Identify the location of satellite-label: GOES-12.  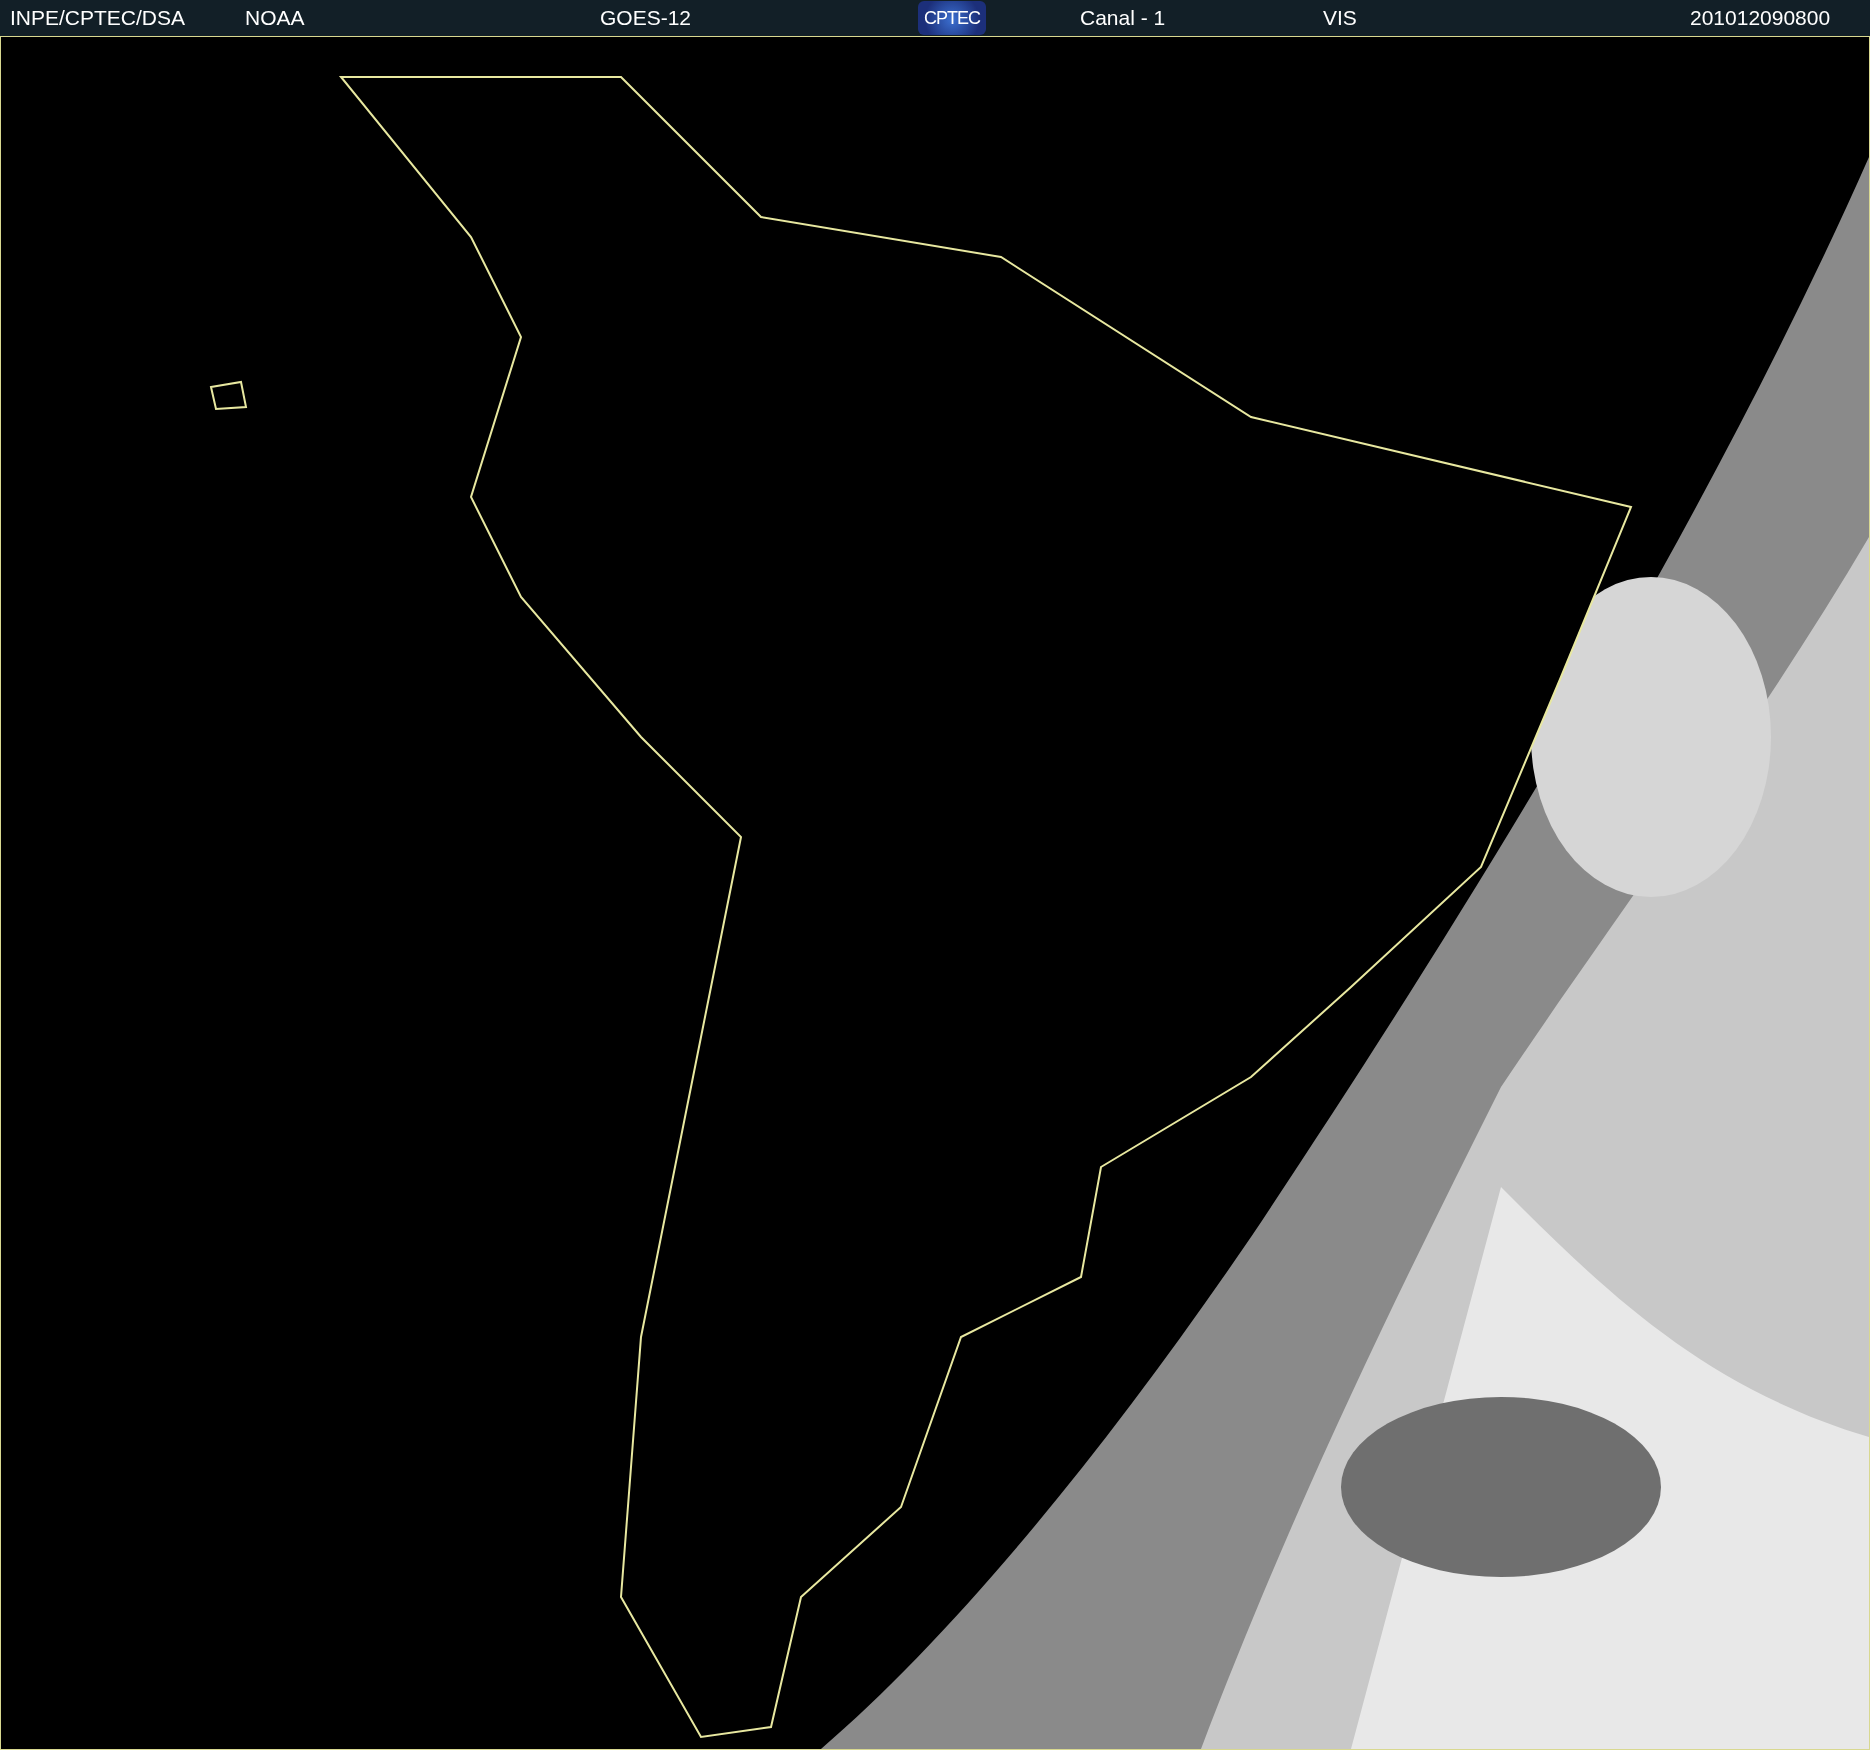
(646, 17).